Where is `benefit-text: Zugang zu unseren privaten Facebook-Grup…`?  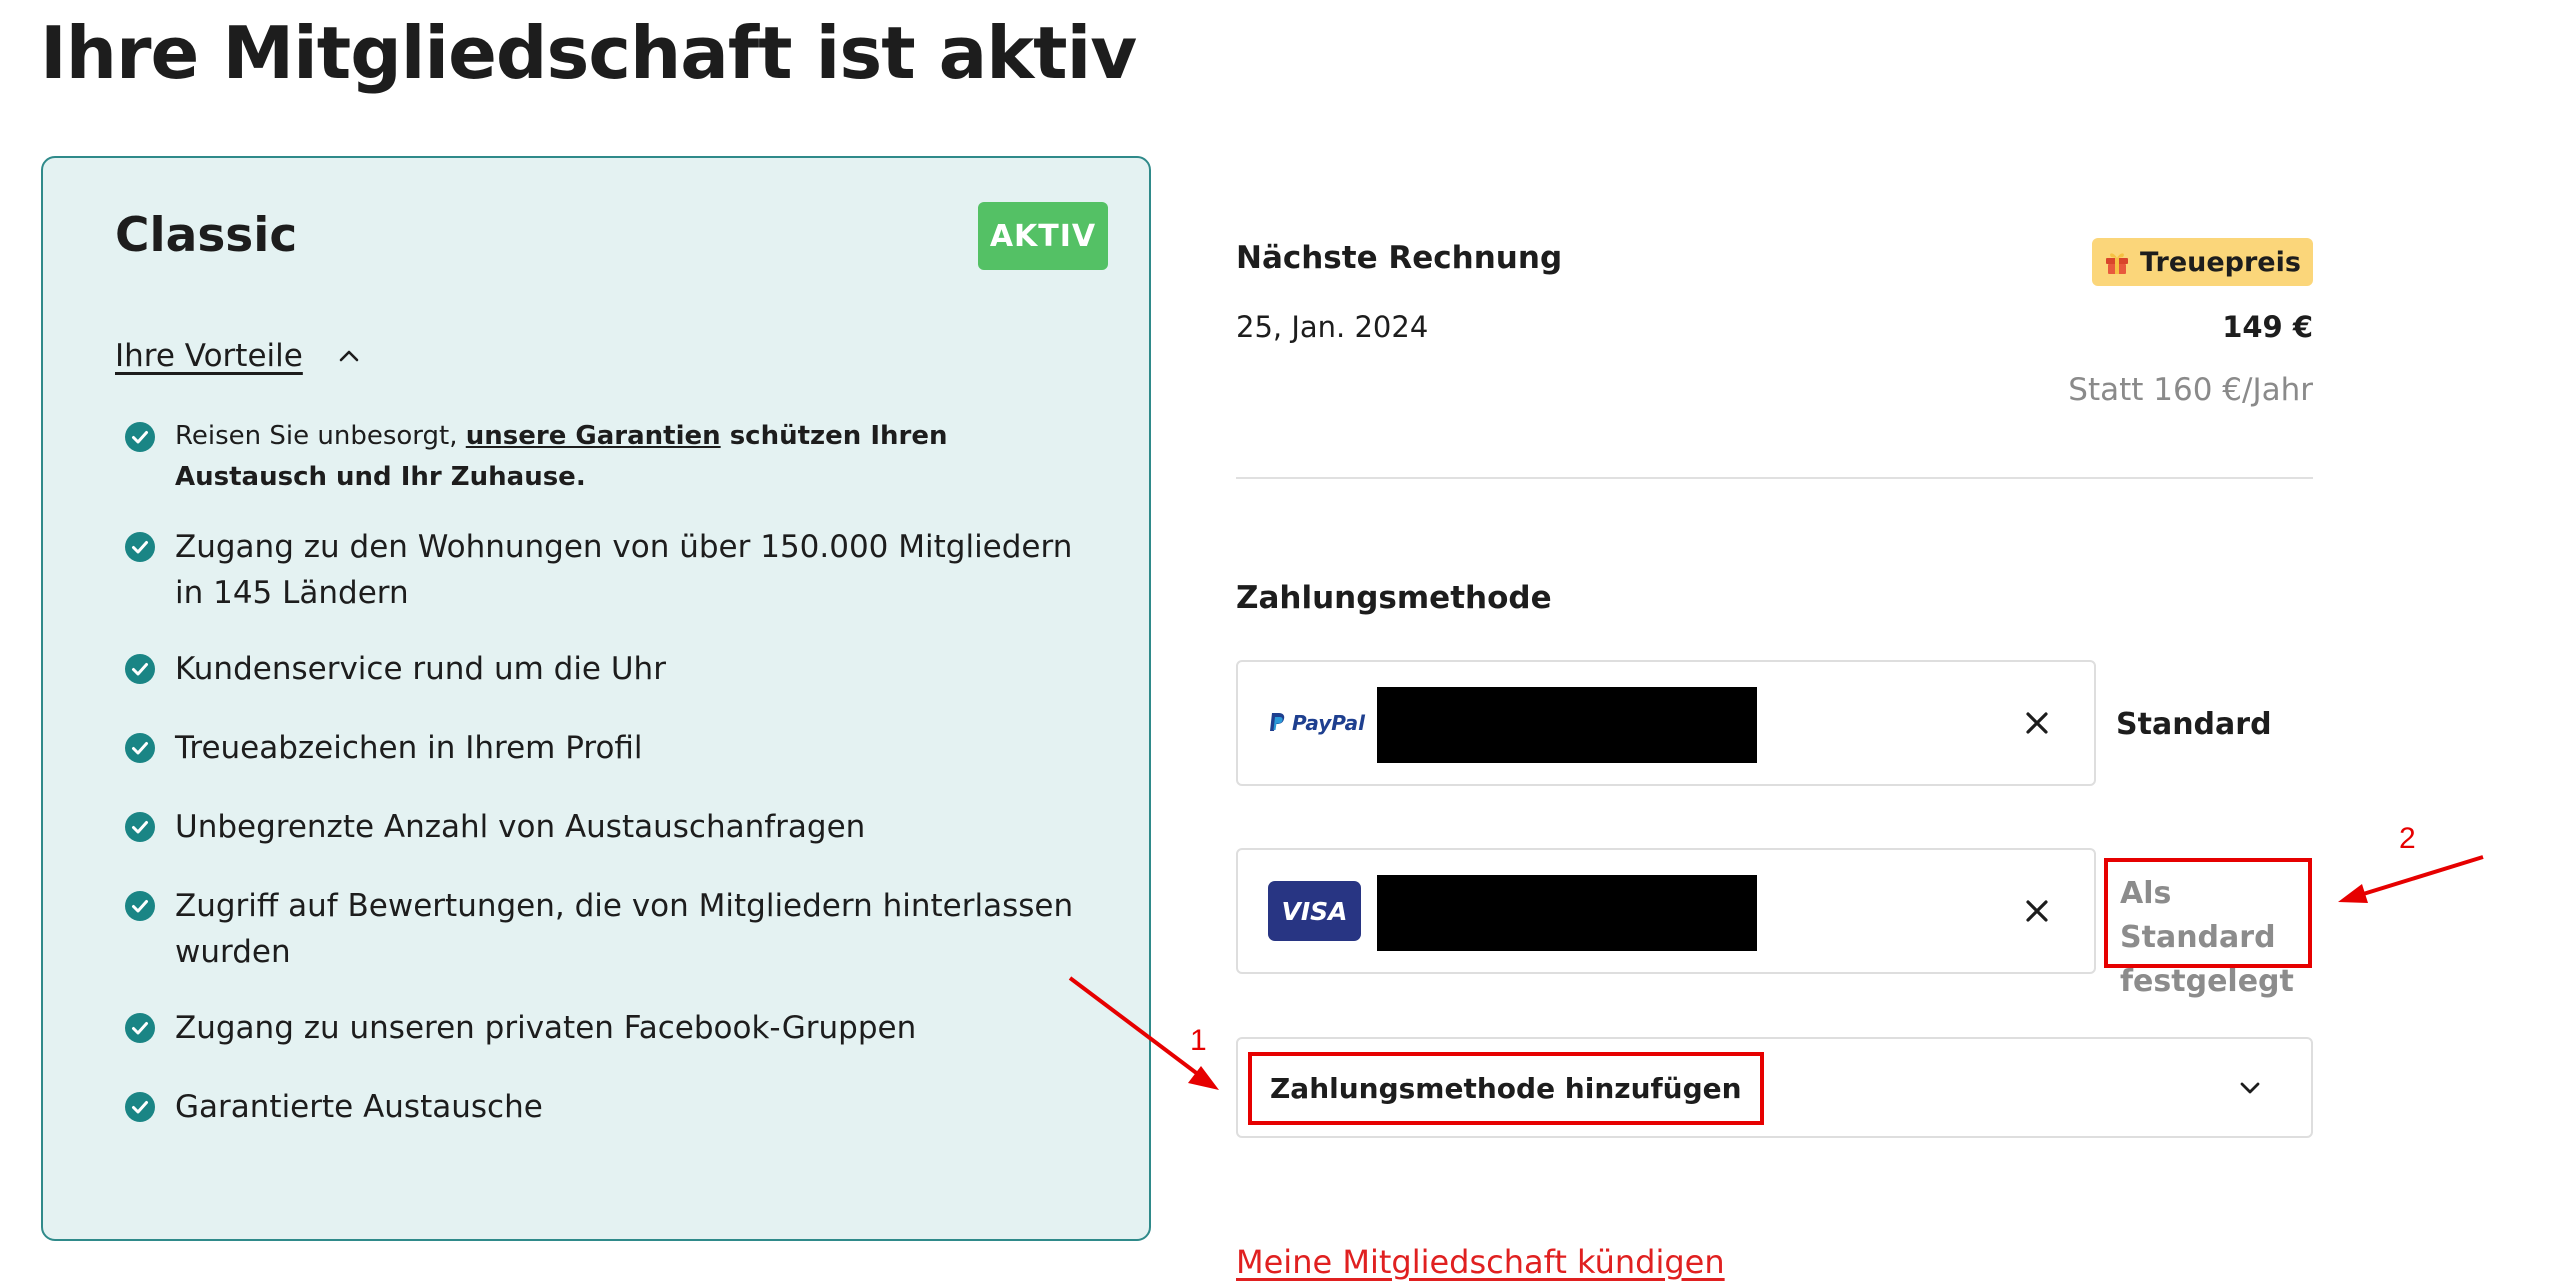
benefit-text: Zugang zu unseren privaten Facebook-Grup… is located at coordinates (546, 1028).